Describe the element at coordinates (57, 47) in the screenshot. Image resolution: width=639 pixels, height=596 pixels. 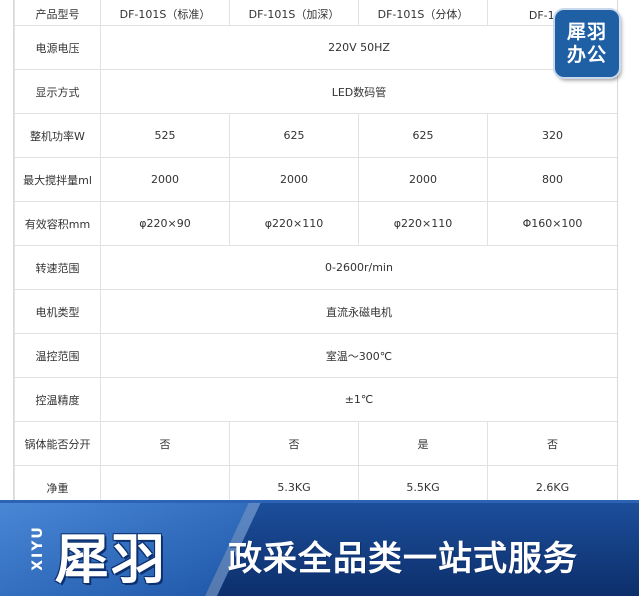
I see `row-label: 电源电压` at that location.